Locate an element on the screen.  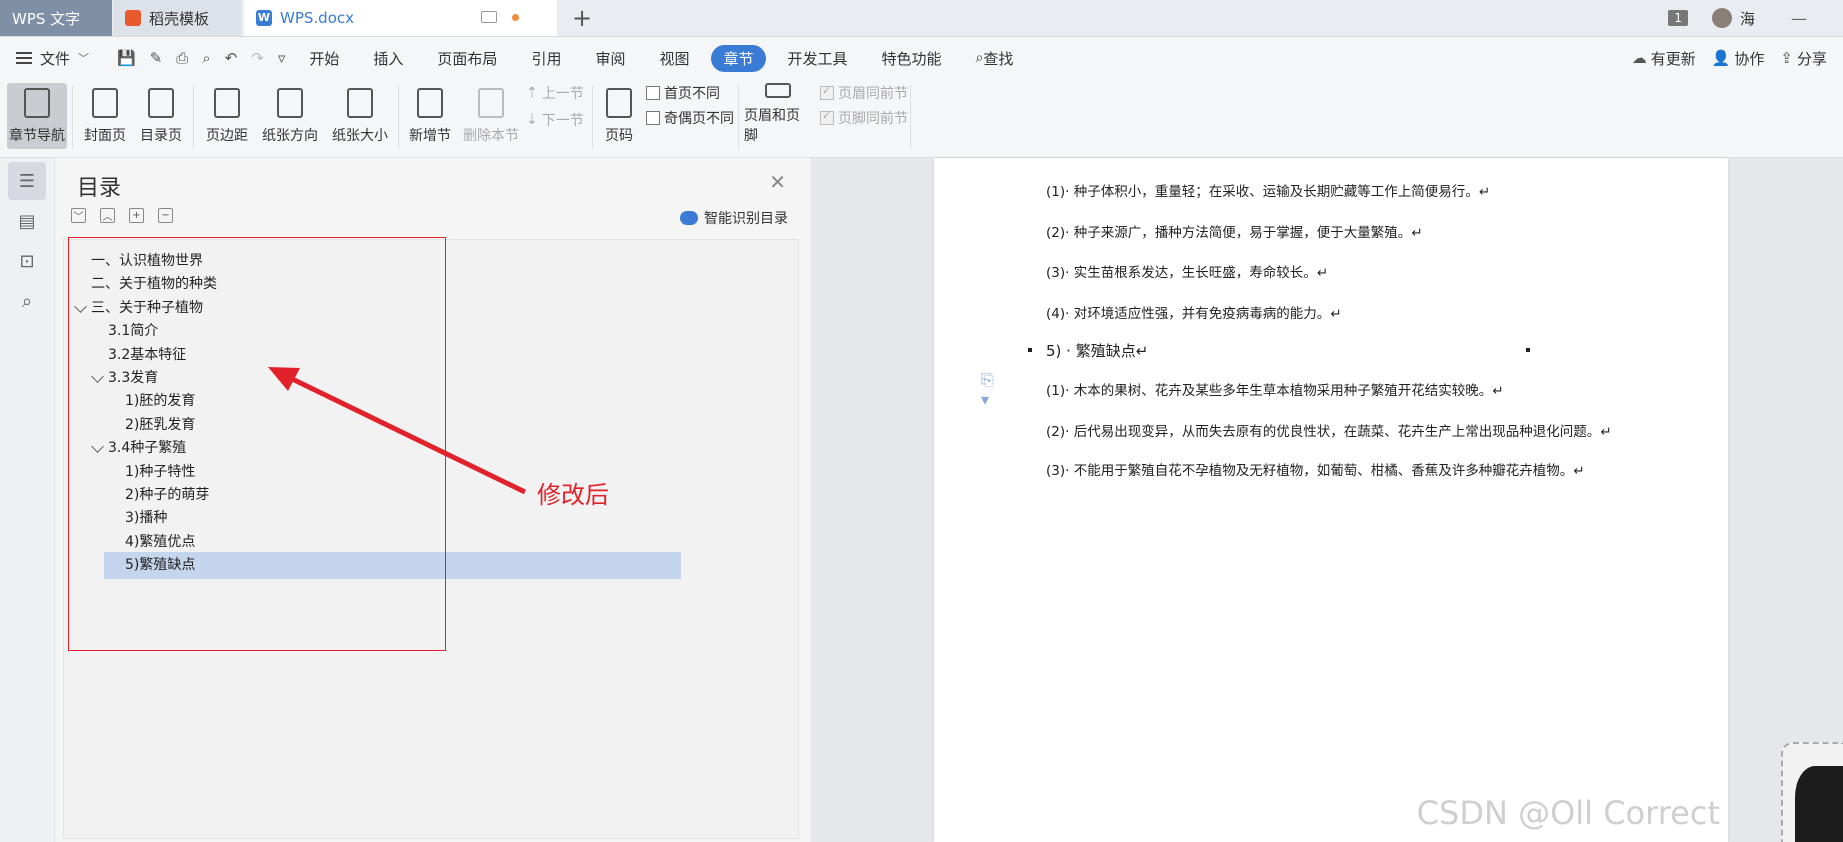
monitor-icon is located at coordinates (489, 17).